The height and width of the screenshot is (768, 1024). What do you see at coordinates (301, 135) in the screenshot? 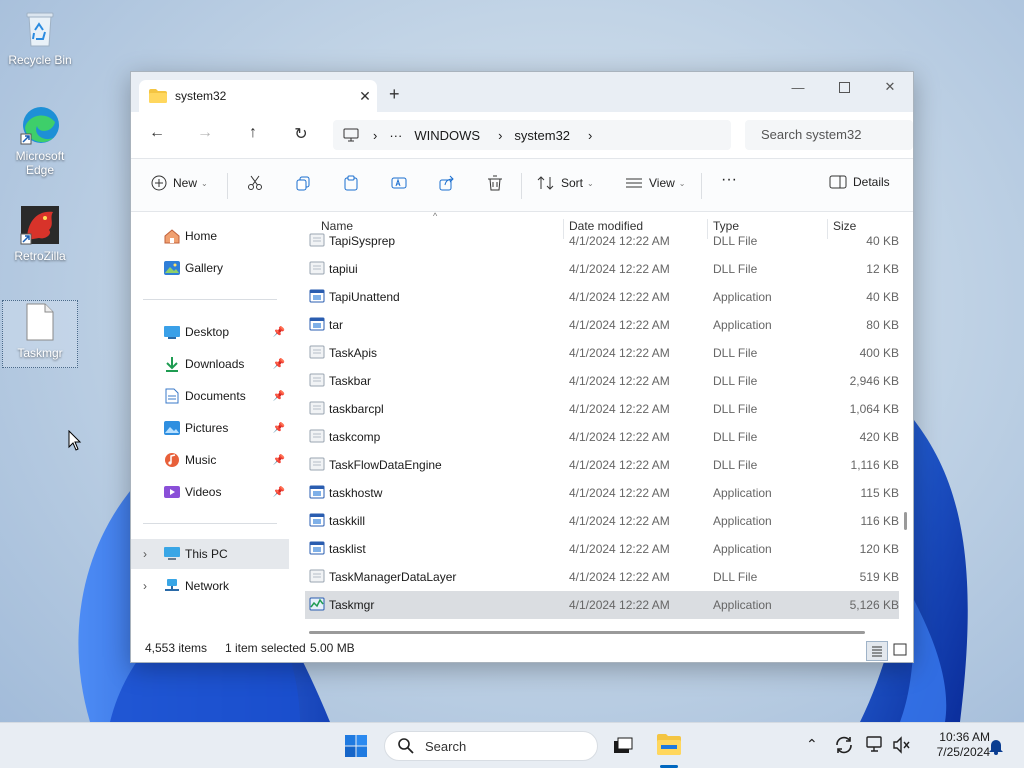
I see `refresh-icon: ↻` at bounding box center [301, 135].